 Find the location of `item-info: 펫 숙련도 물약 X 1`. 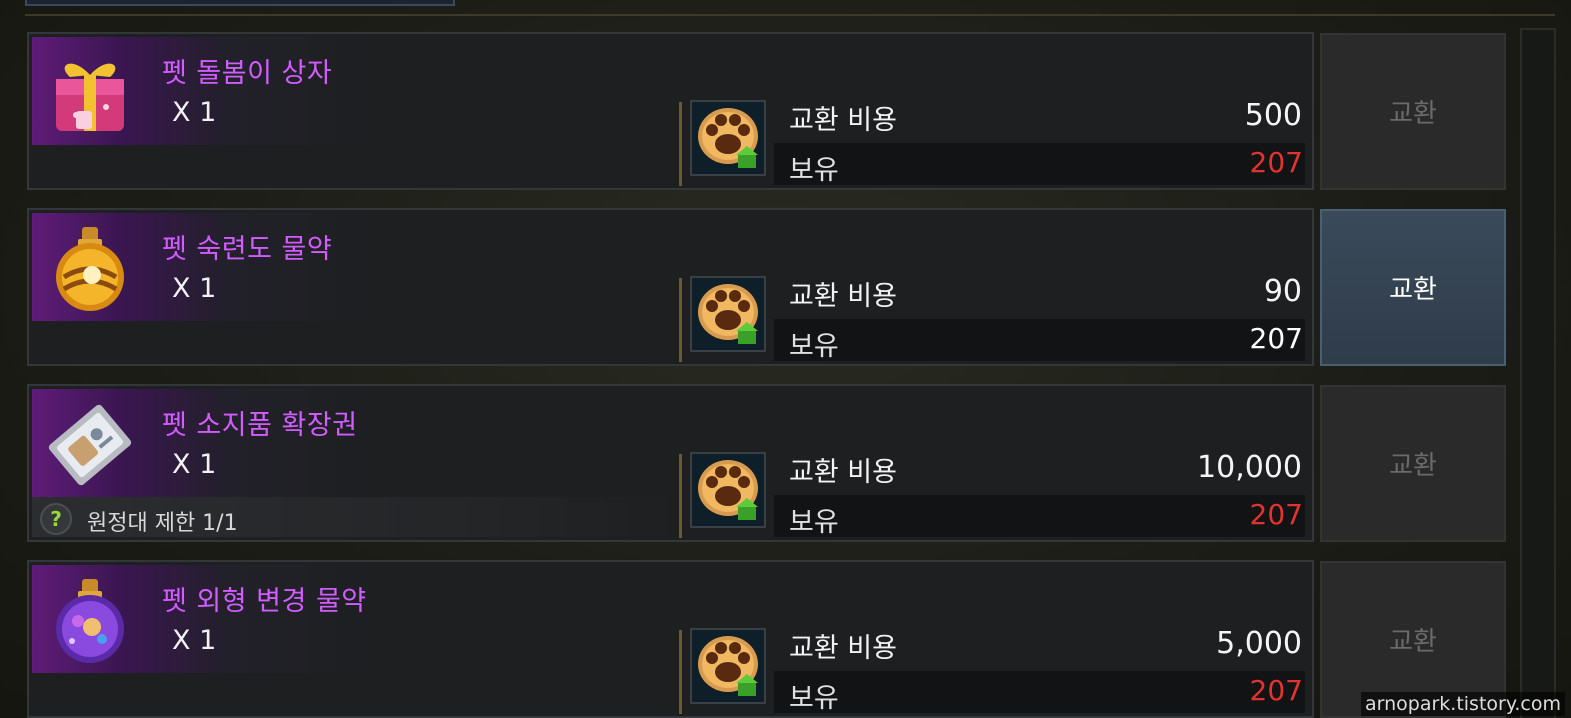

item-info: 펫 숙련도 물약 X 1 is located at coordinates (357, 267).